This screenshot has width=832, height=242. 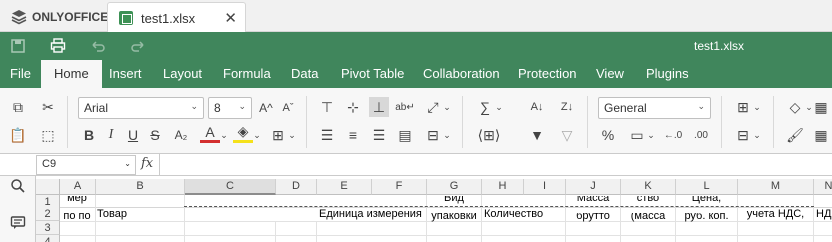 What do you see at coordinates (112, 214) in the screenshot?
I see `cell-b2-text: Товар` at bounding box center [112, 214].